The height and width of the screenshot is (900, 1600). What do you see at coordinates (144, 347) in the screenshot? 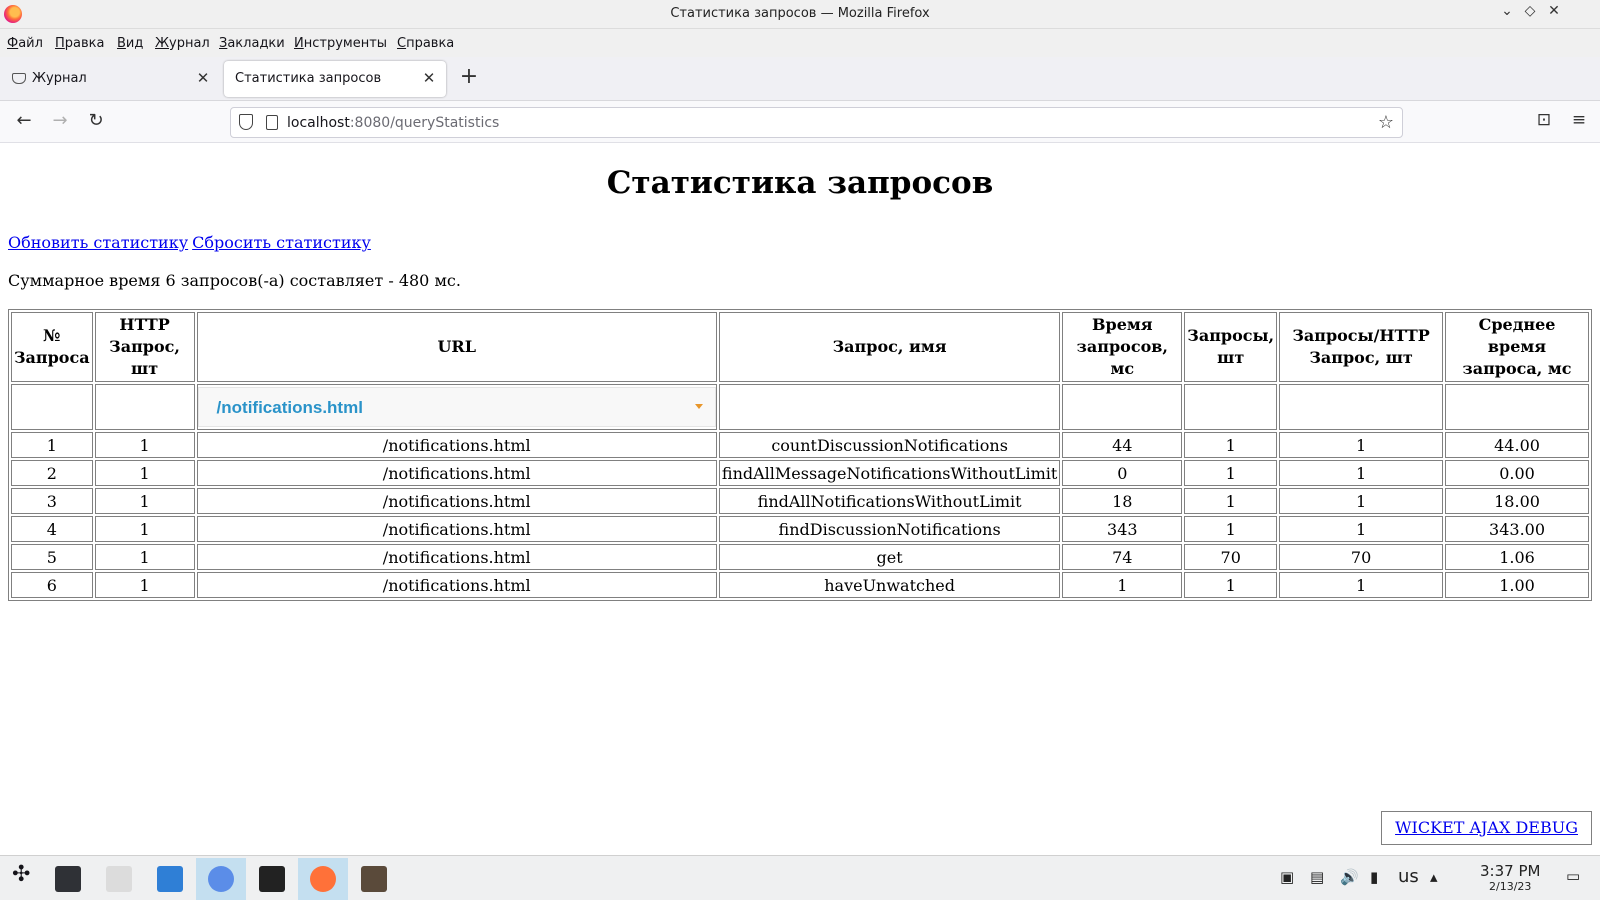
I see `column-header-http-count: HTTP Запрос, шт` at bounding box center [144, 347].